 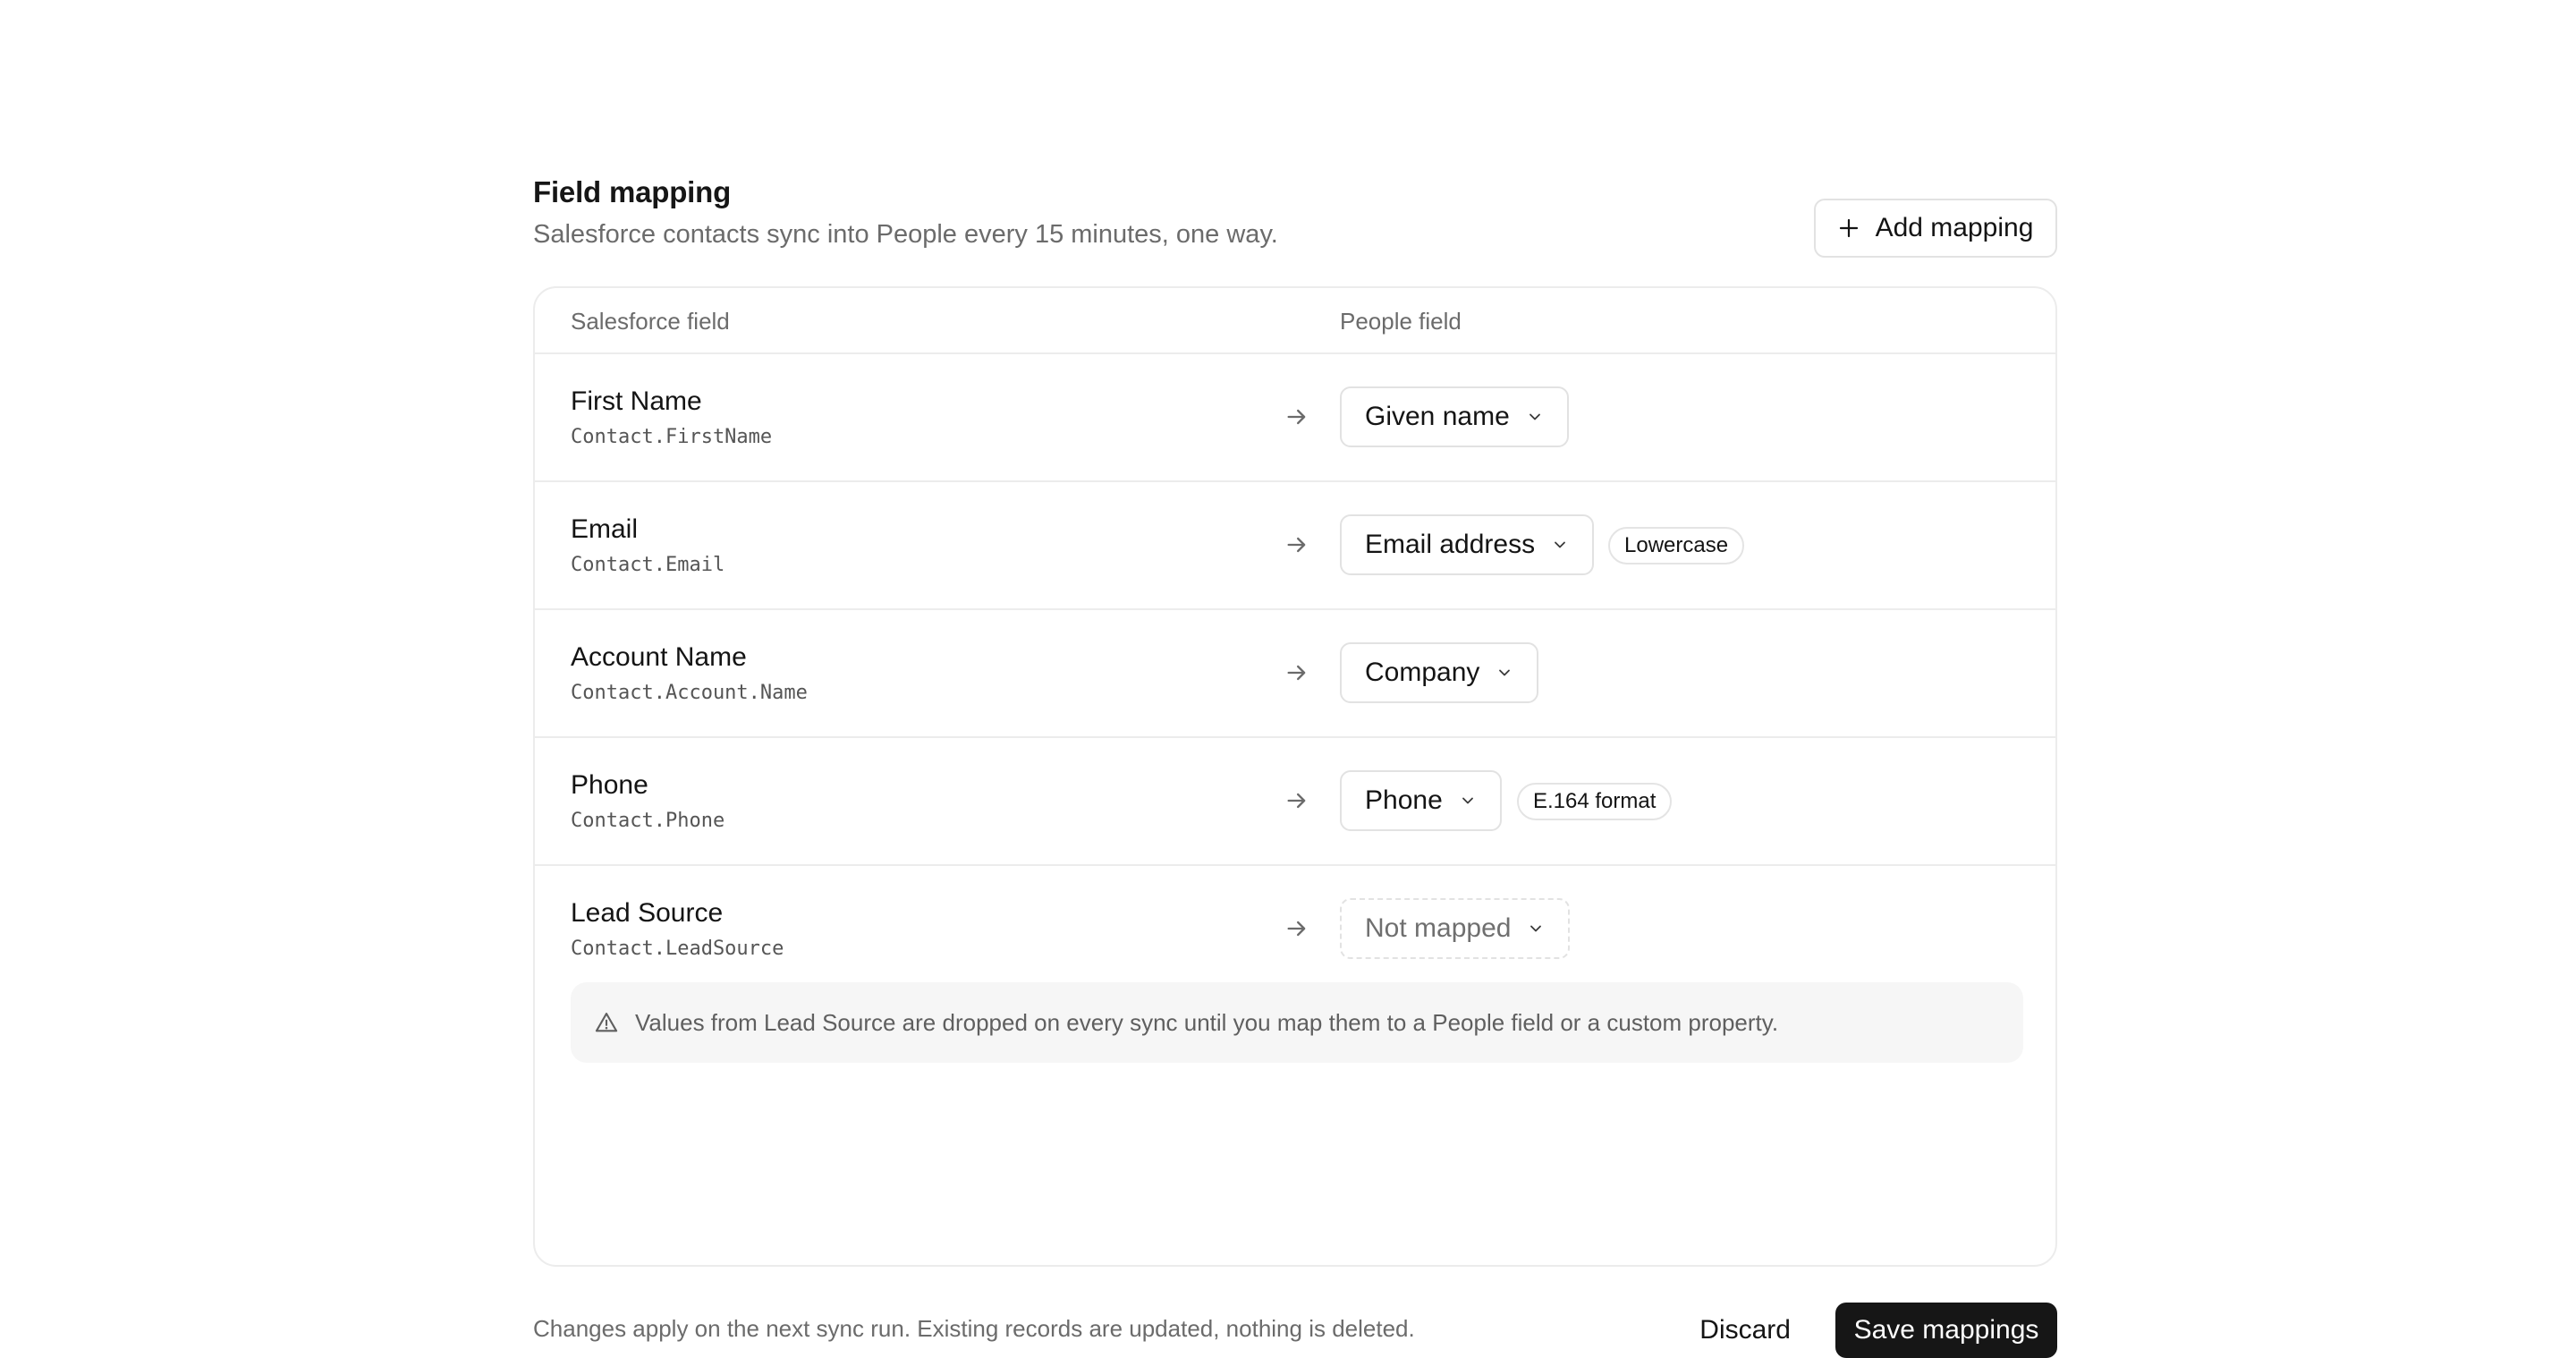 What do you see at coordinates (659, 657) in the screenshot?
I see `salesforce-field-label: Account Name` at bounding box center [659, 657].